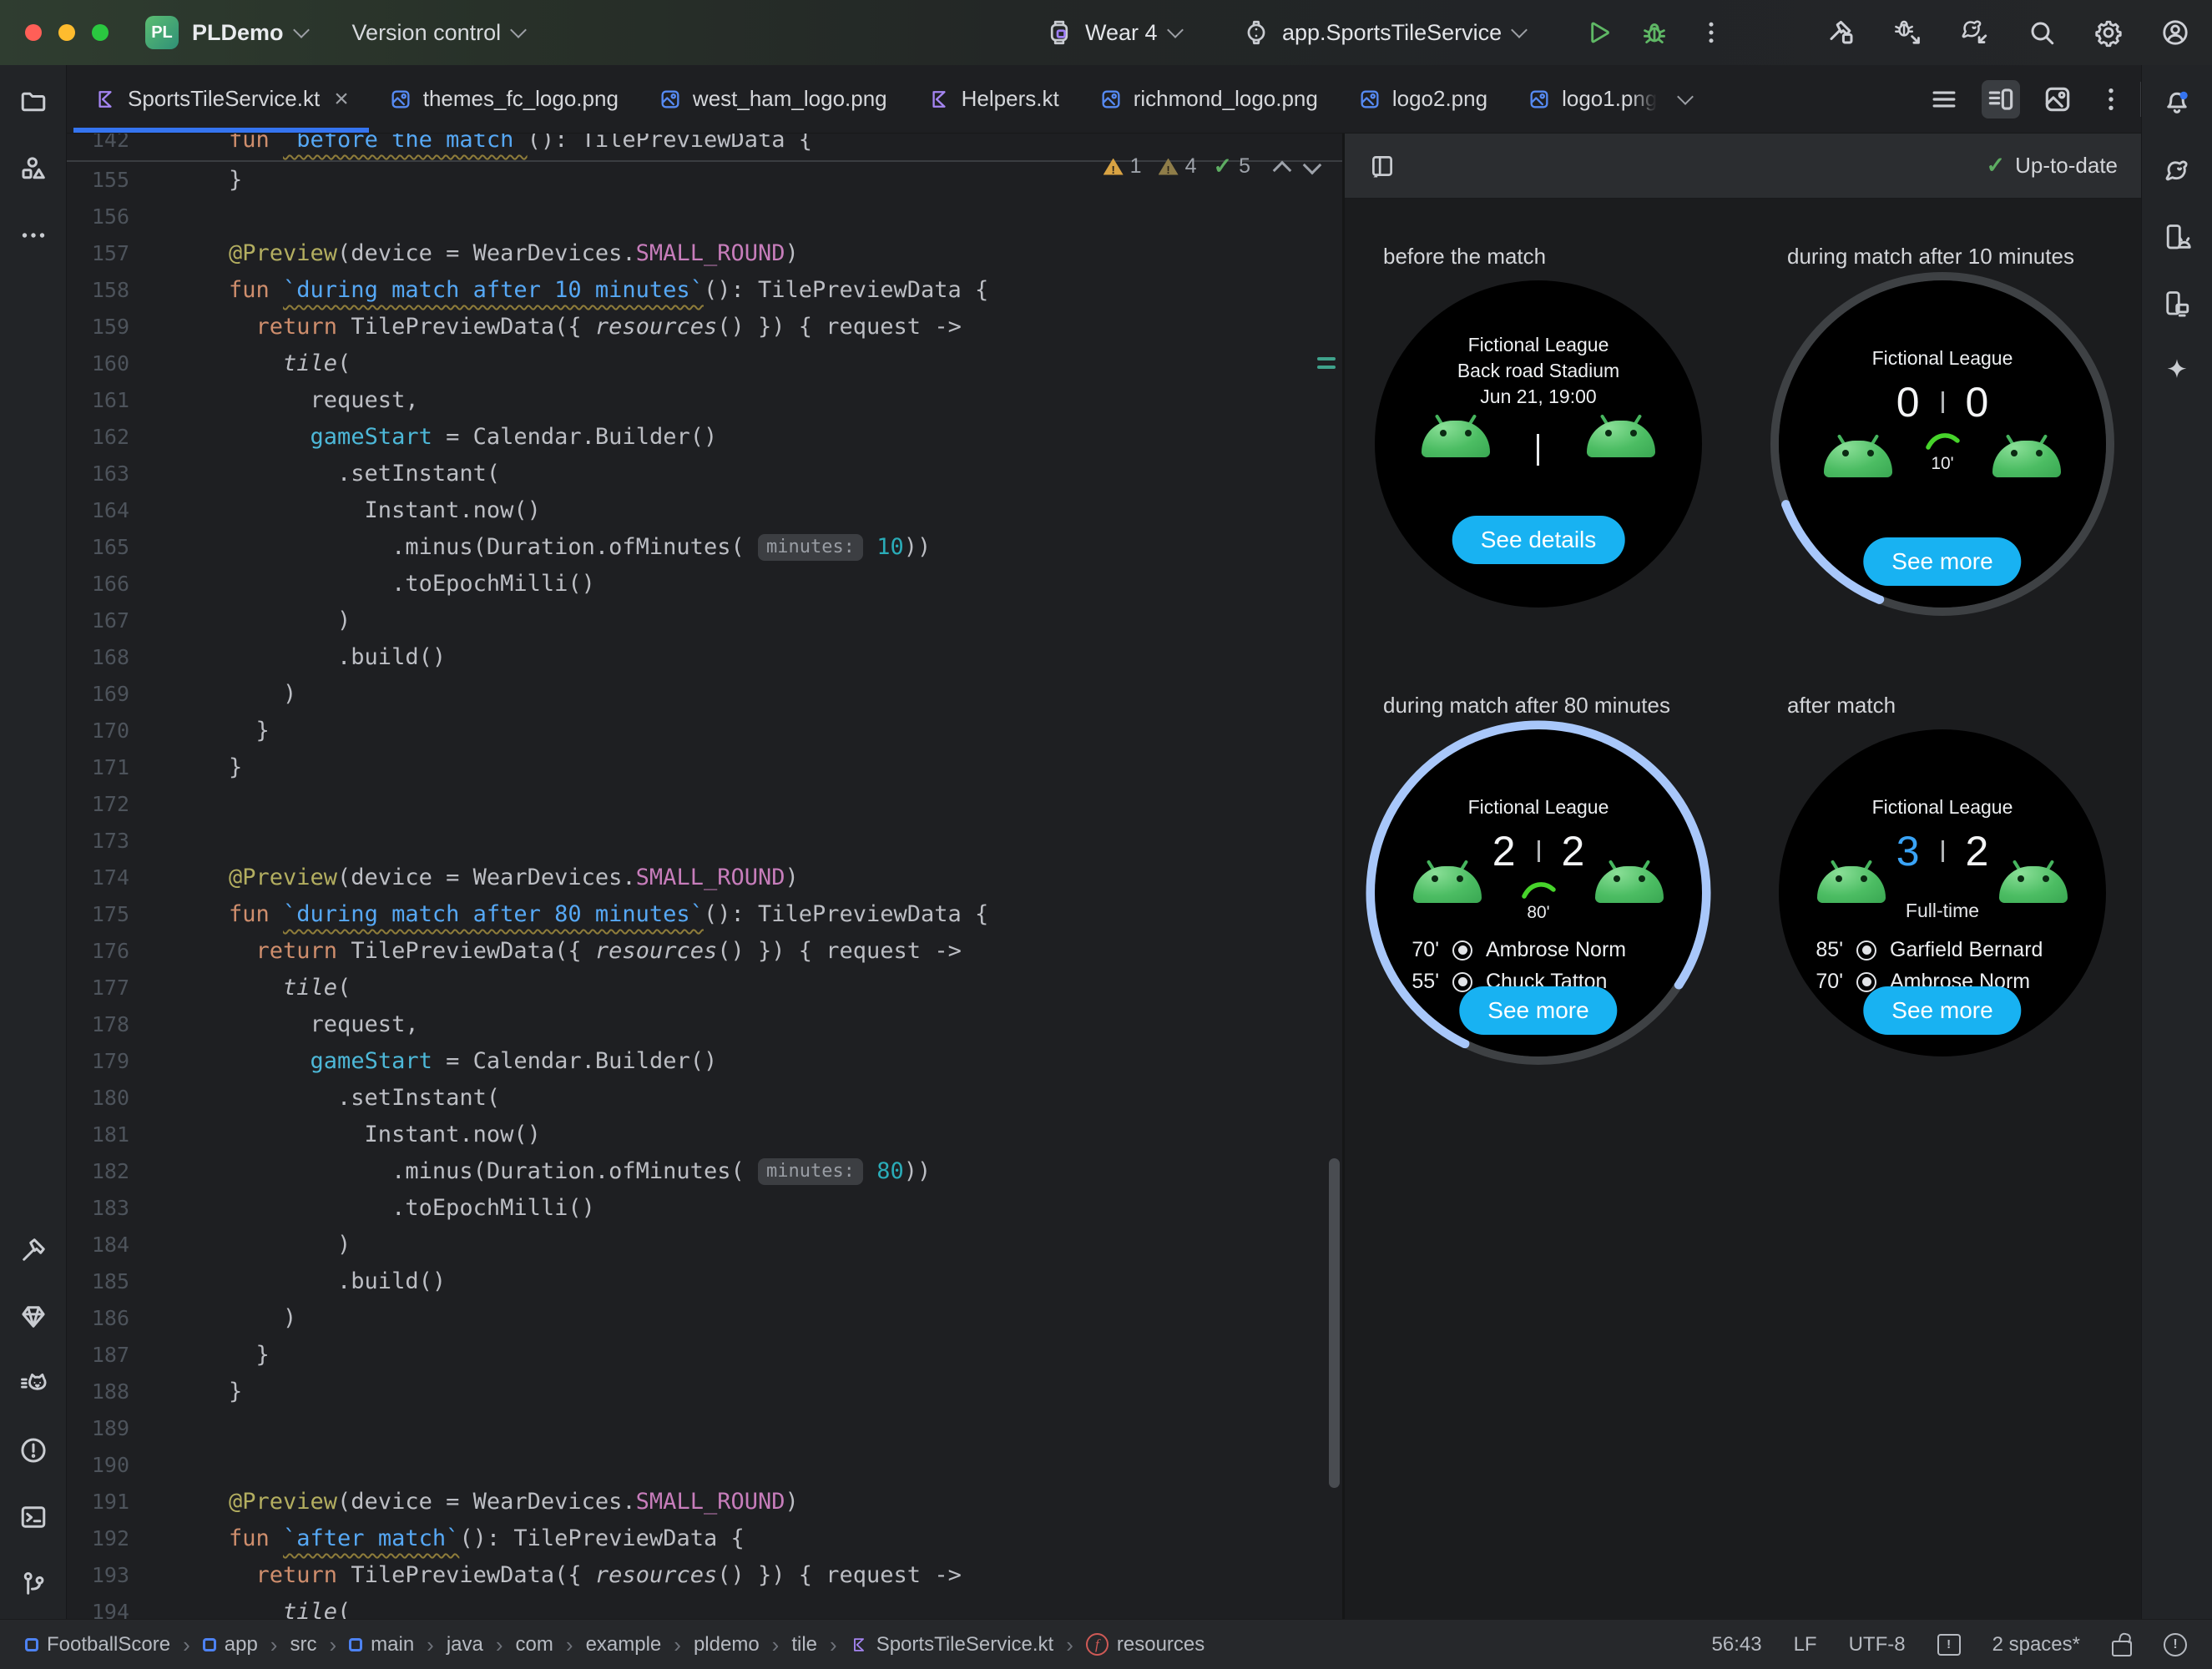  What do you see at coordinates (1282, 169) in the screenshot?
I see `previous-problem-chevron` at bounding box center [1282, 169].